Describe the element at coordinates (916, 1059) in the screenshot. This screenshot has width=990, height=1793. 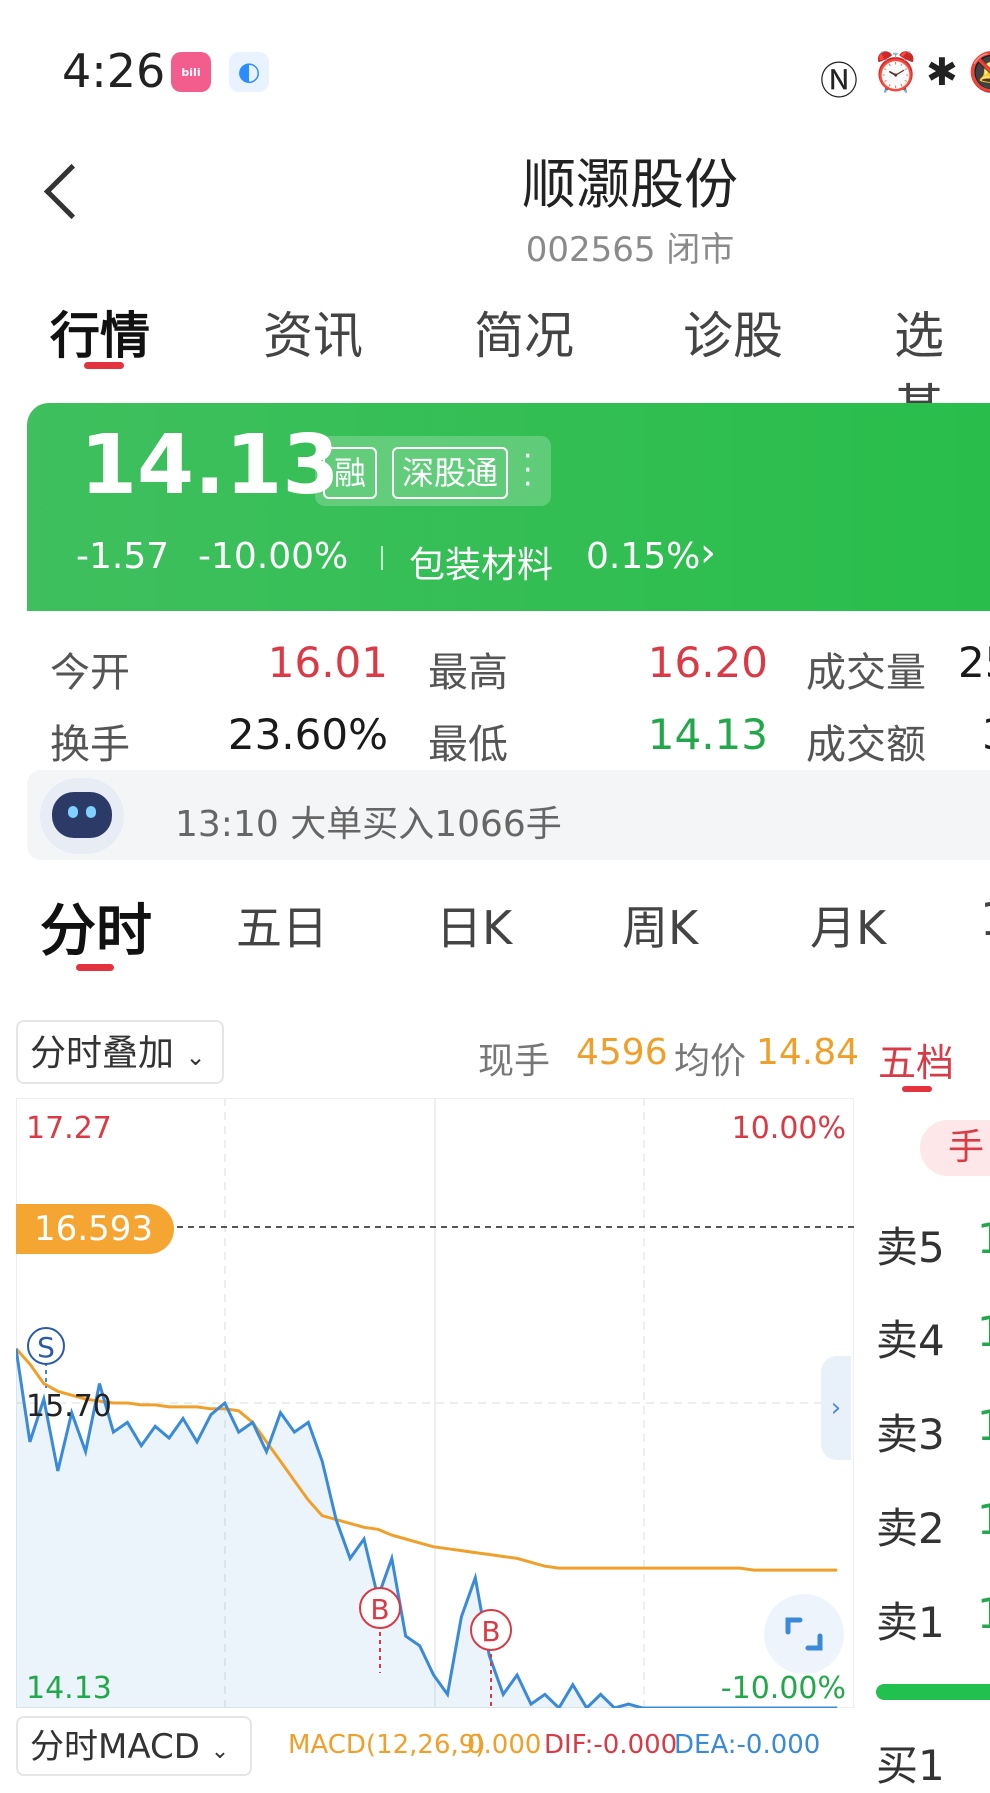
I see `five-level-tab: 五档` at that location.